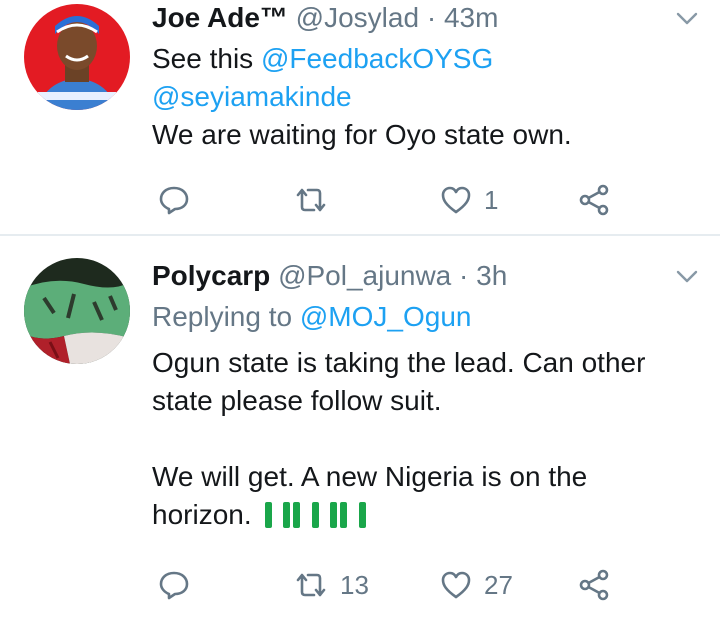  I want to click on user-handle: @Pol_ajunwa, so click(364, 275).